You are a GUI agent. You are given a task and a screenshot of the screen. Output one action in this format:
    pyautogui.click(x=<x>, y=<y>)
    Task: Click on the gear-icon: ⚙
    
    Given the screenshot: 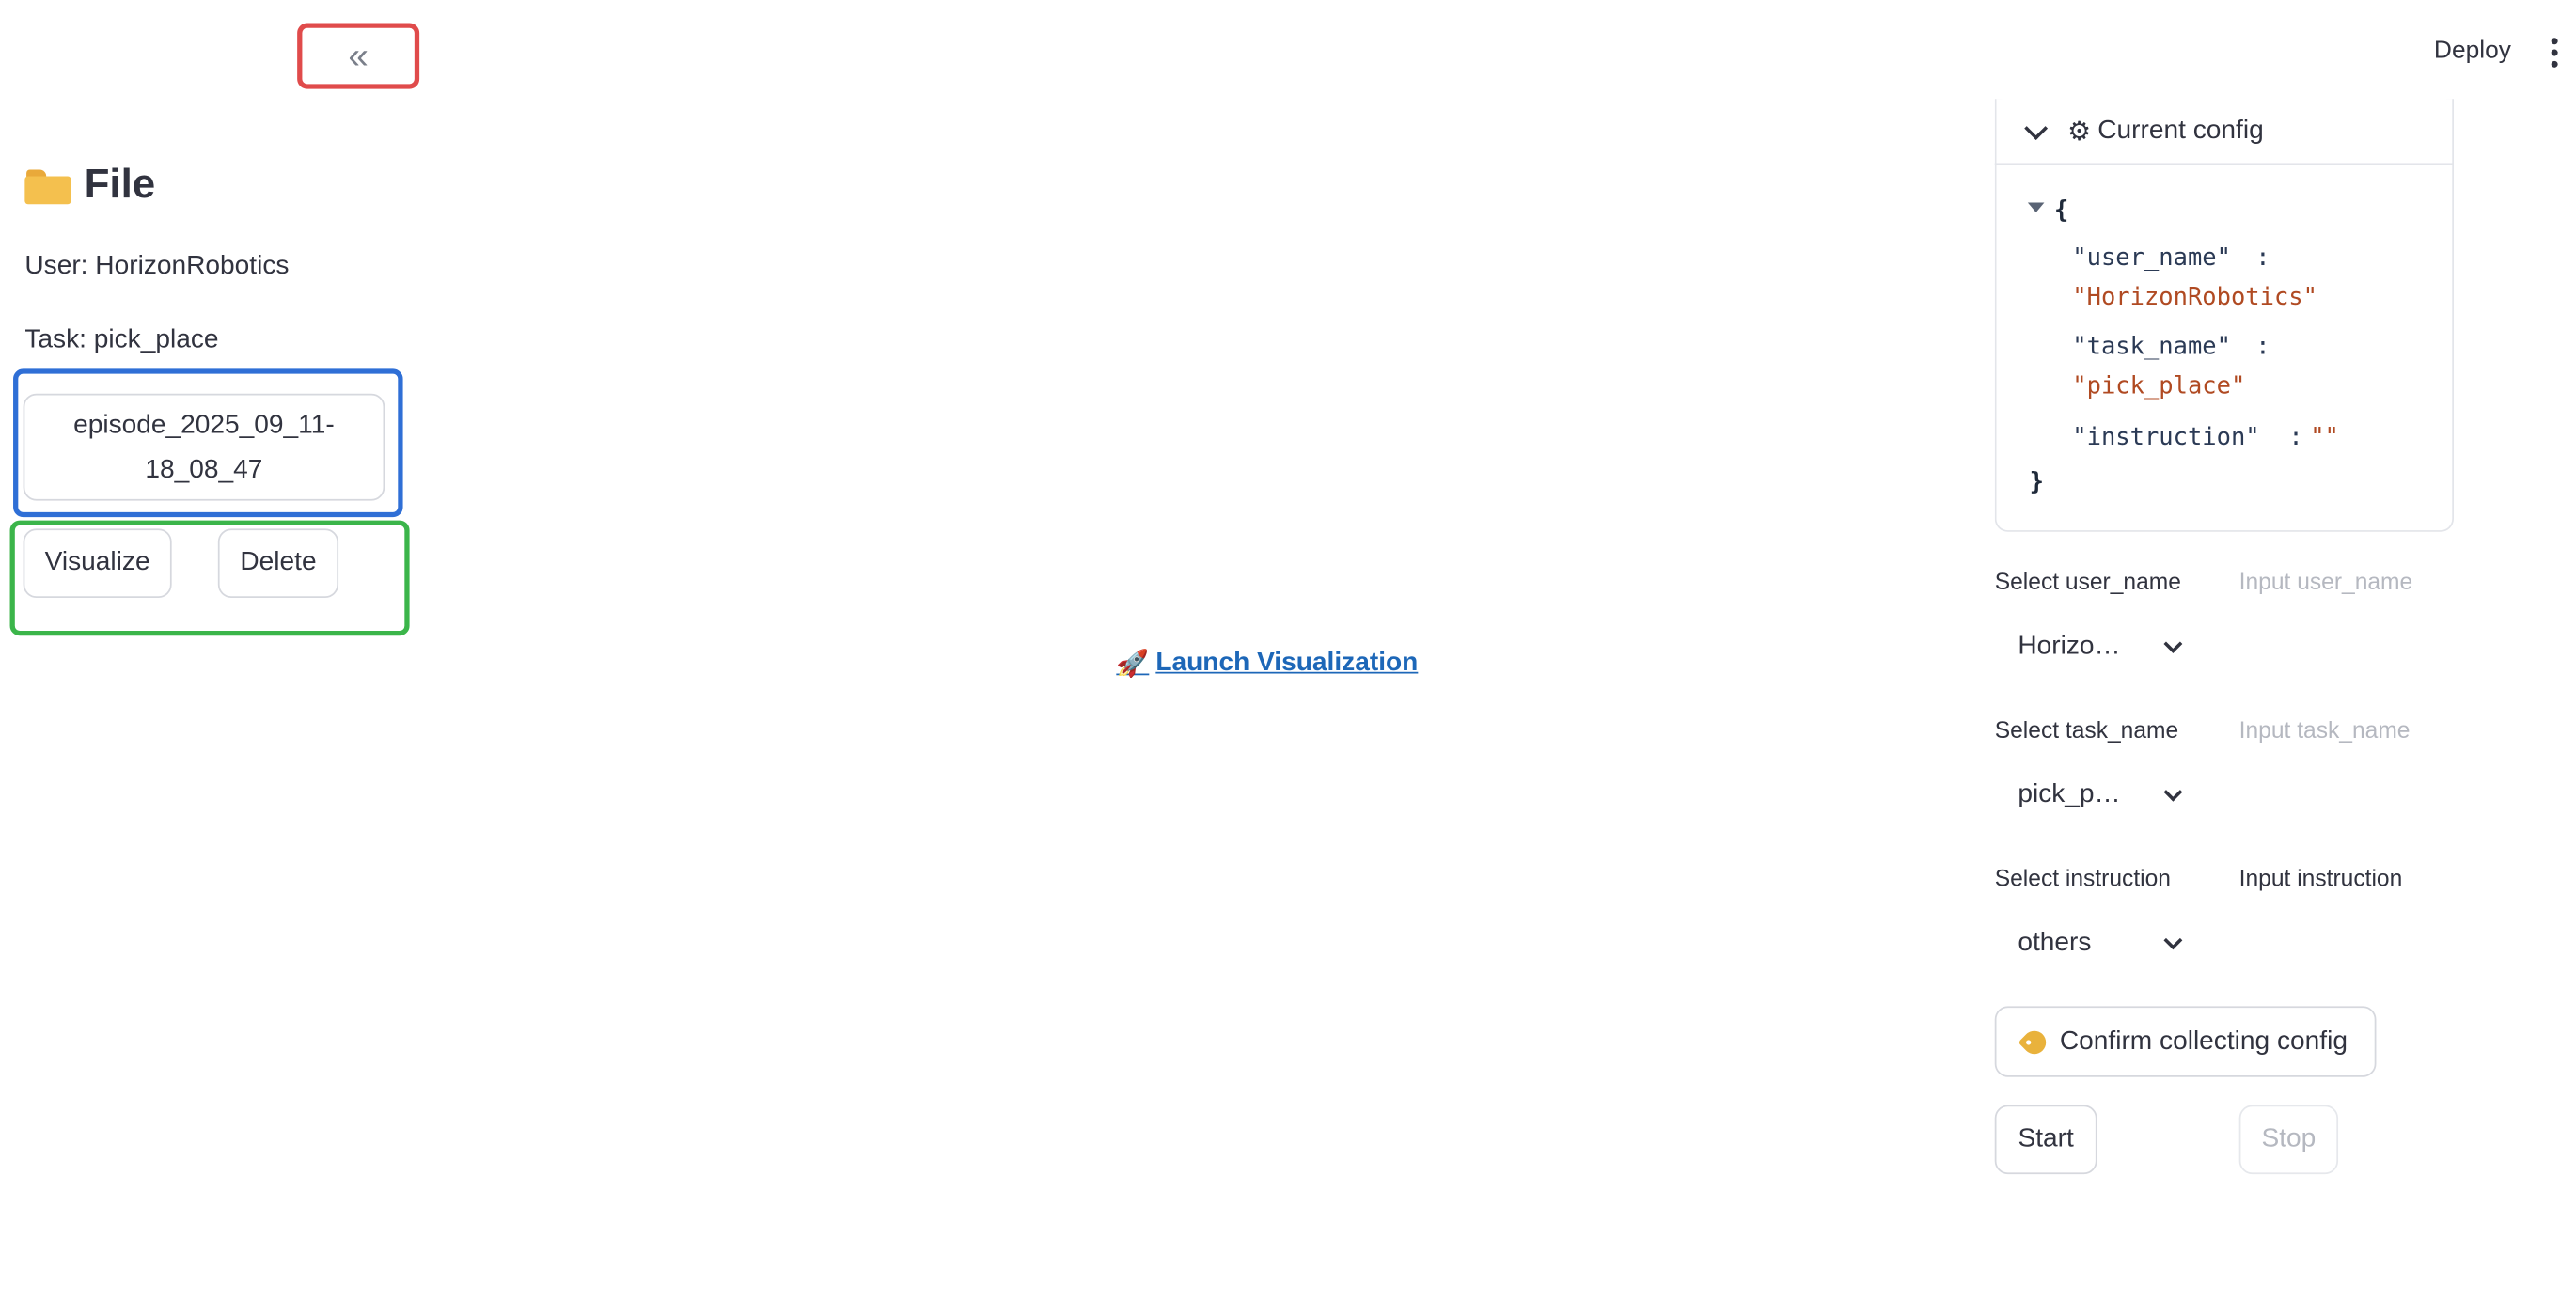 What is the action you would take?
    pyautogui.click(x=2079, y=132)
    